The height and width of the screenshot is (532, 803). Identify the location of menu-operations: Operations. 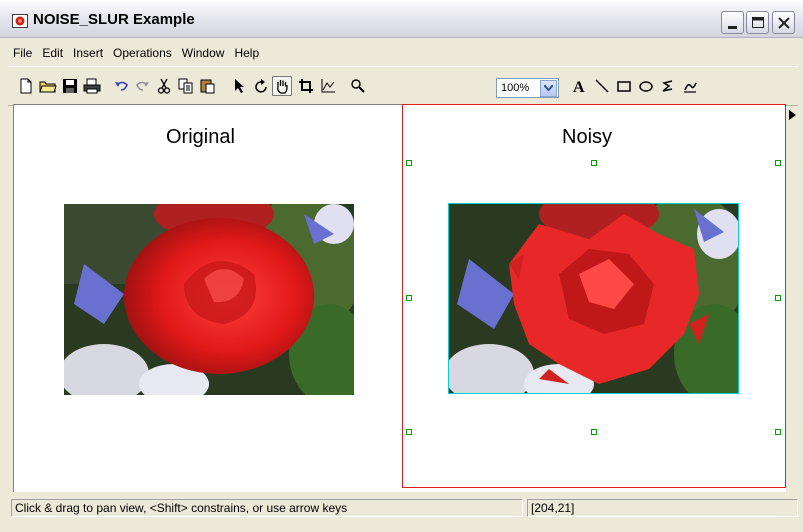
(142, 53).